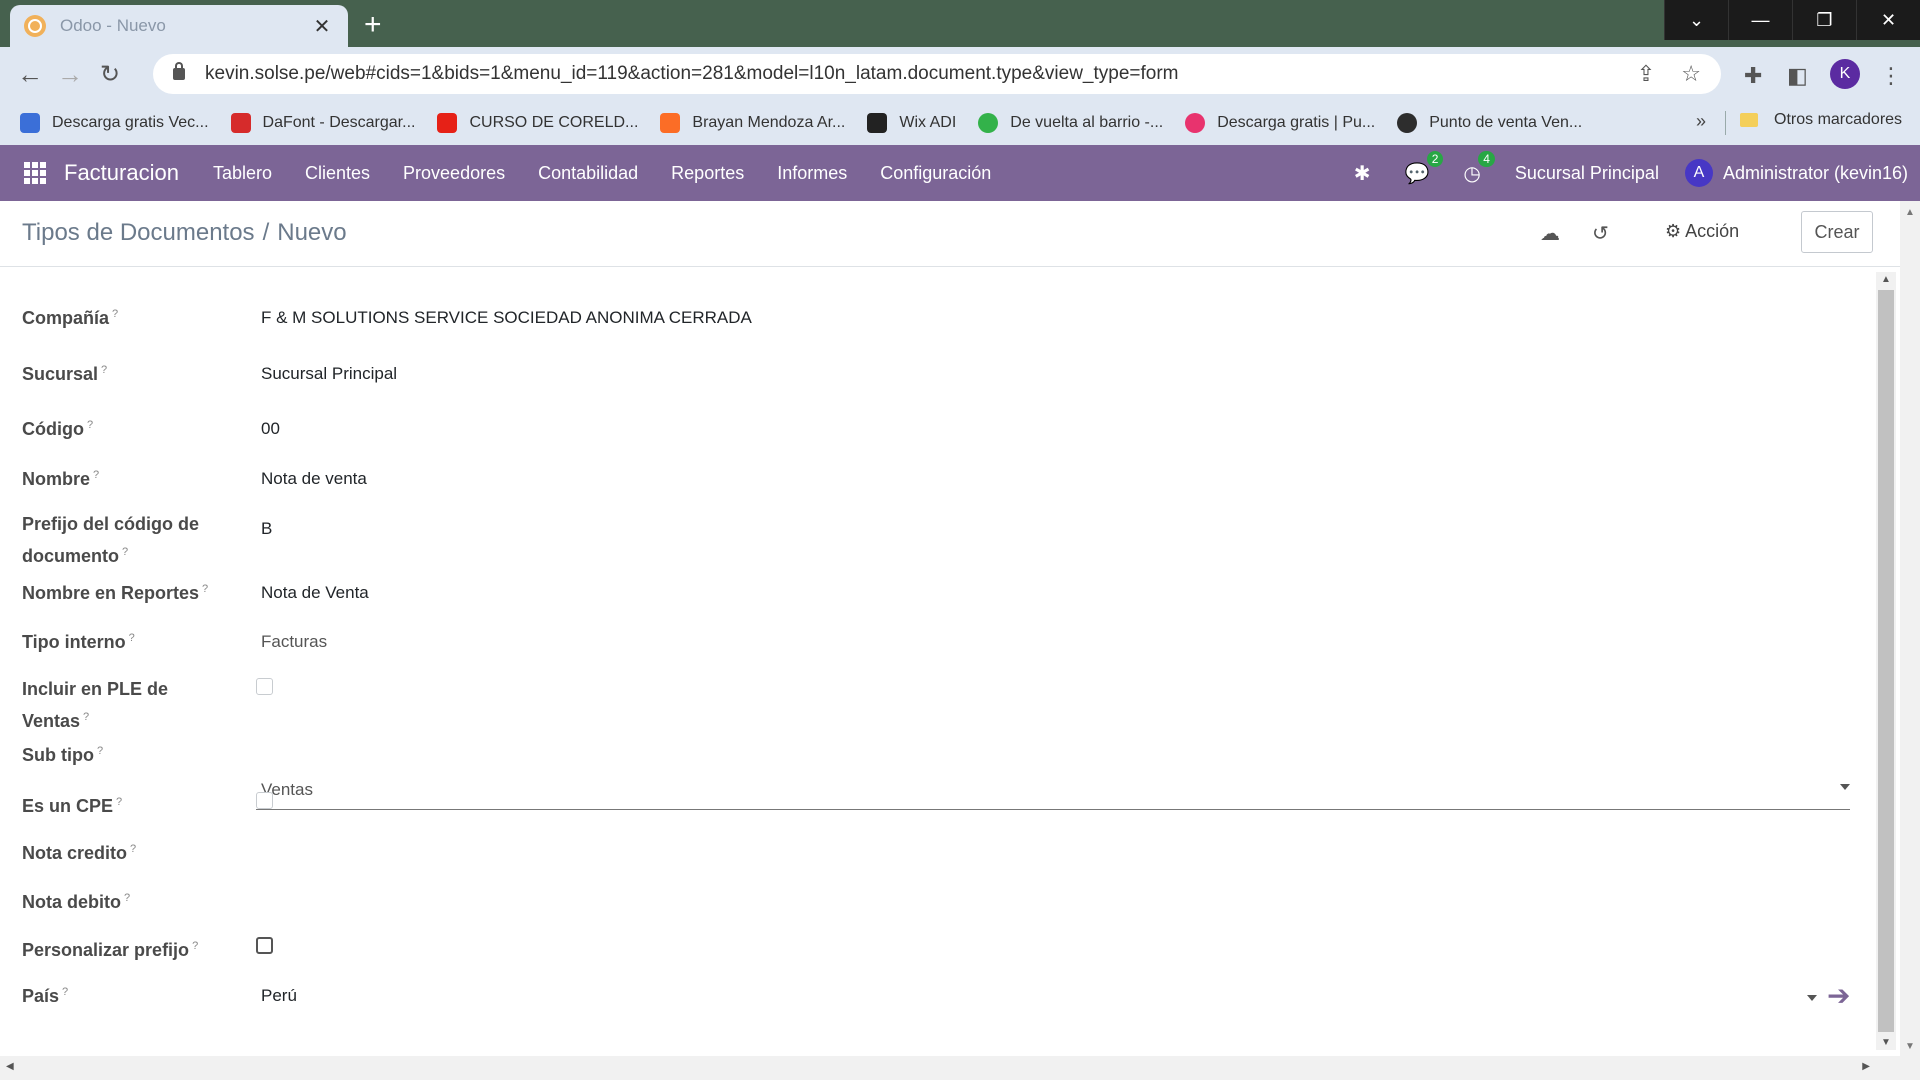 This screenshot has height=1080, width=1920. I want to click on tipo-interno-field: Facturas, so click(294, 641).